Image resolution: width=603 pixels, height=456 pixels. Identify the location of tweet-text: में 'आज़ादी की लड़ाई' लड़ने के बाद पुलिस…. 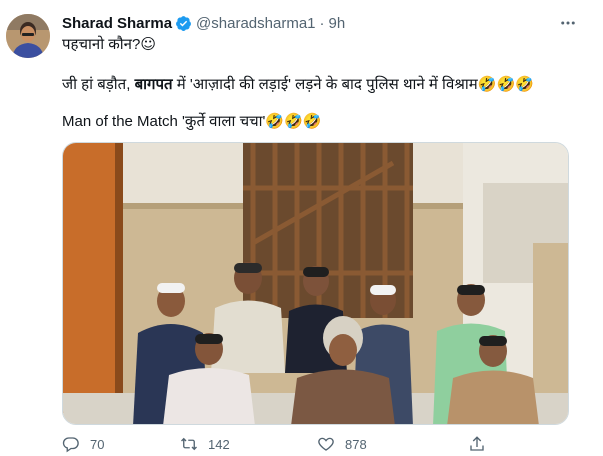
(325, 84).